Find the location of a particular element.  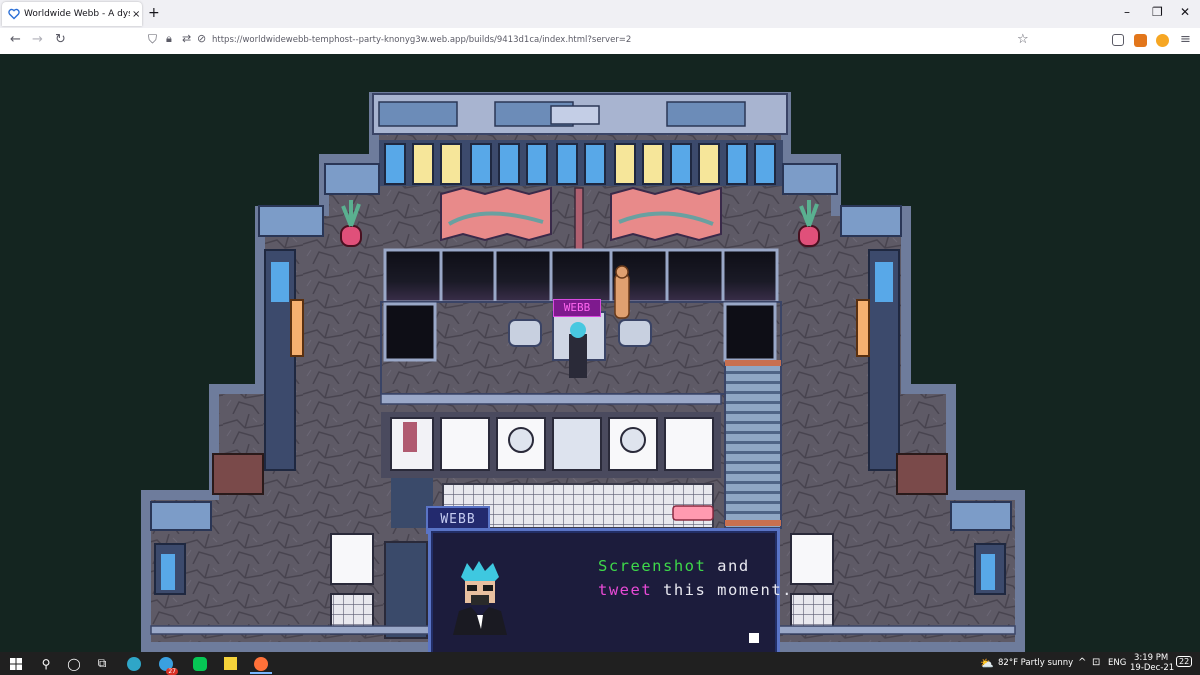

dialogue-line-2: tweet this moment. is located at coordinates (663, 590).